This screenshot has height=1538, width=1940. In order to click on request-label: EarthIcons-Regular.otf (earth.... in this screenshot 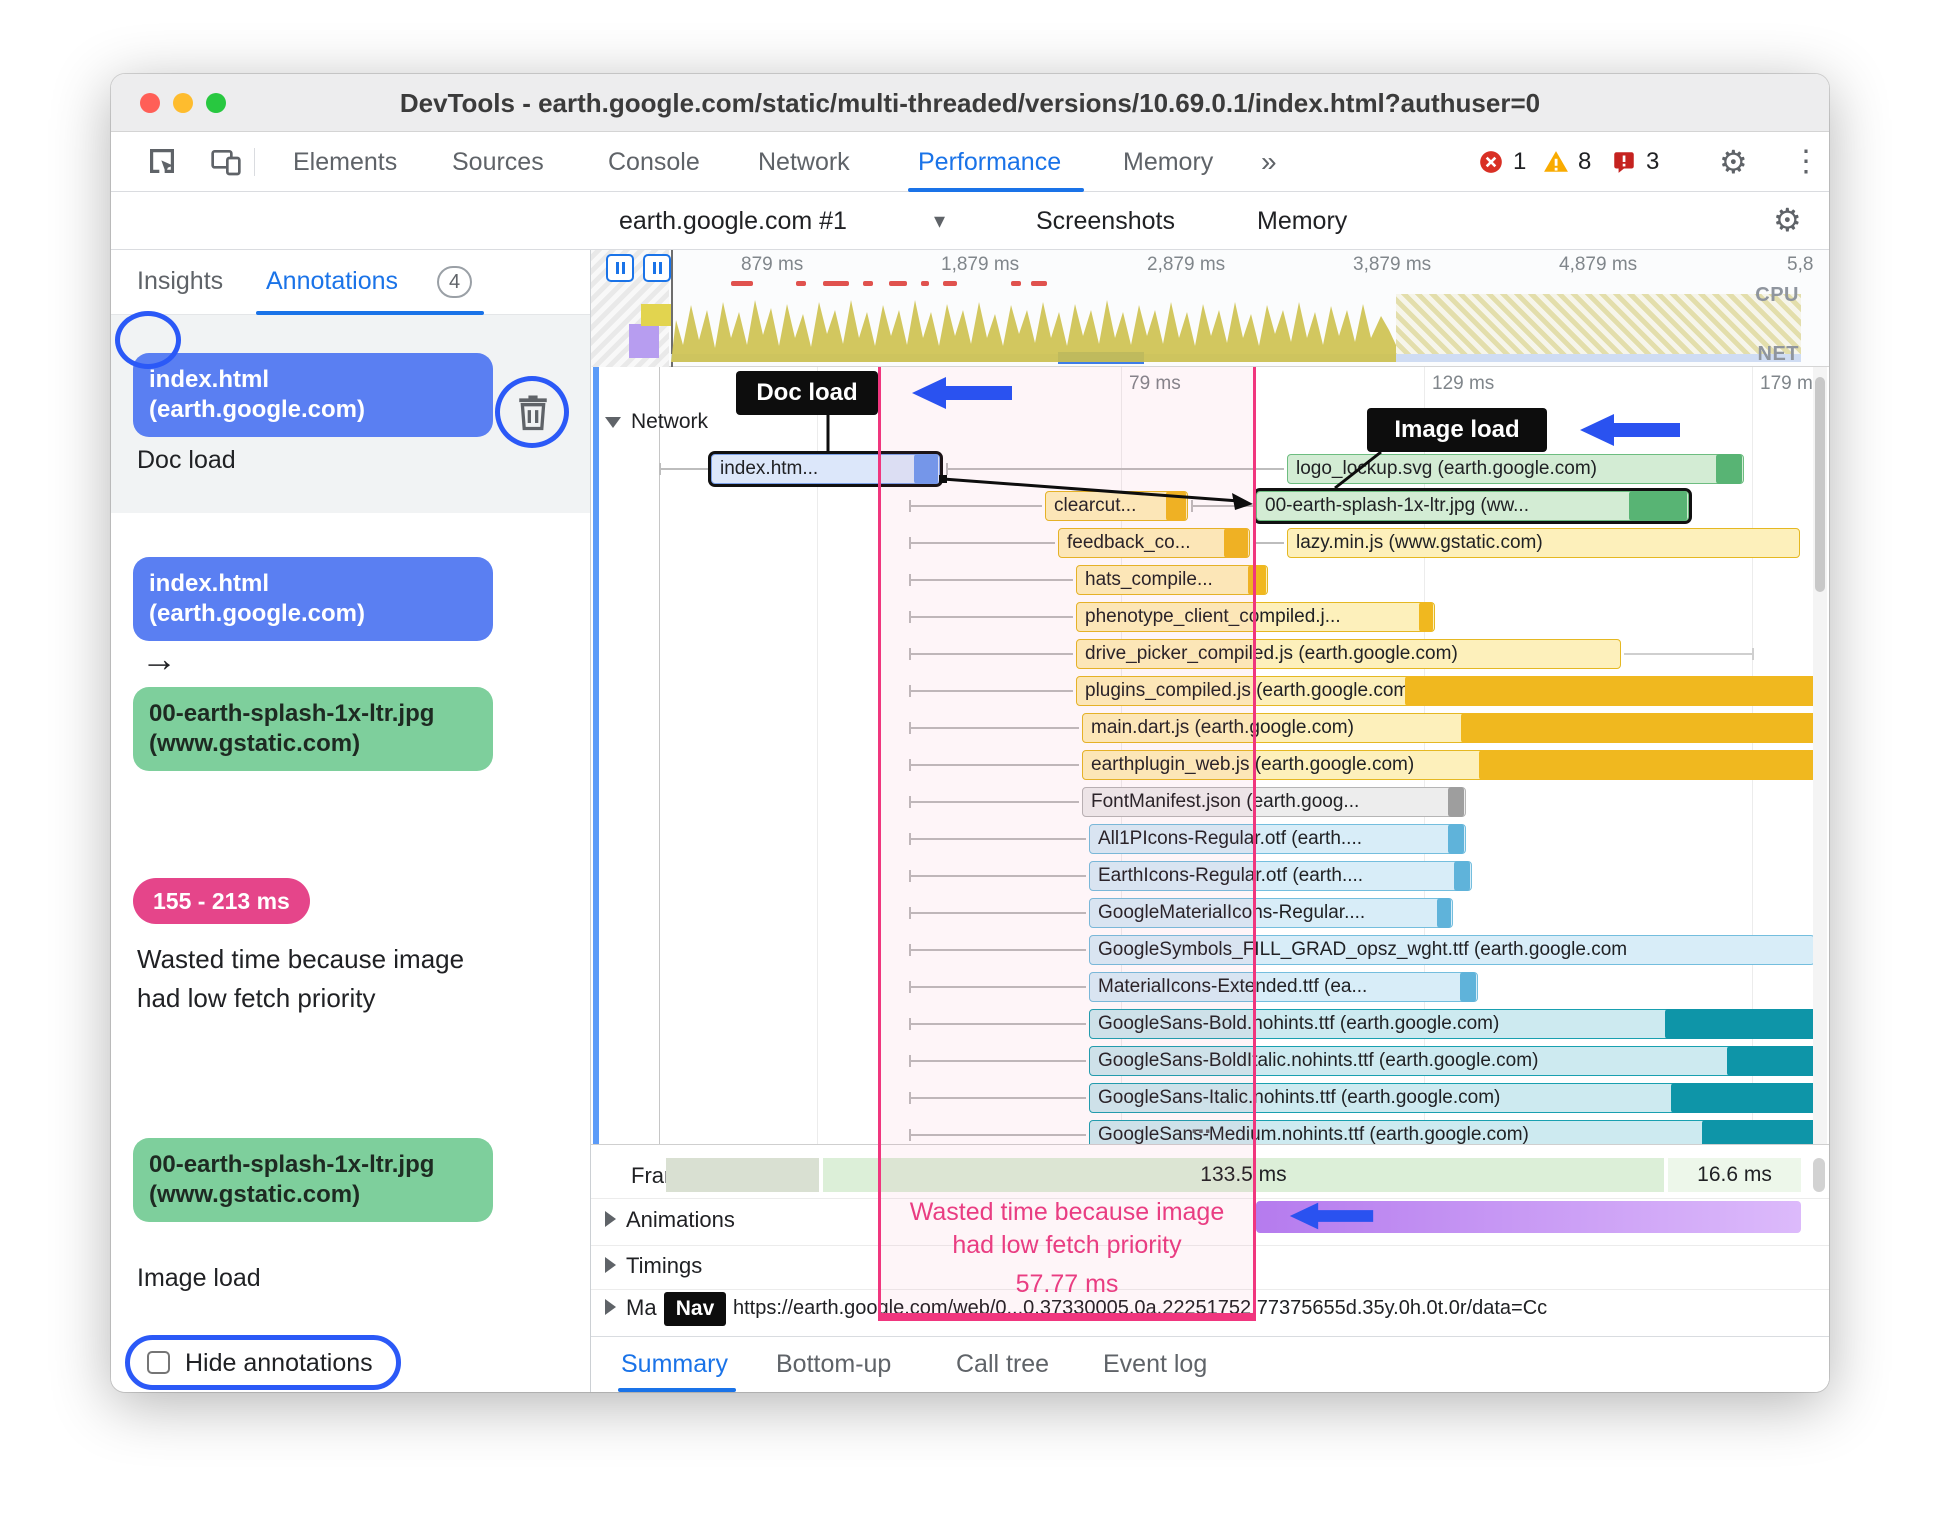, I will do `click(1231, 875)`.